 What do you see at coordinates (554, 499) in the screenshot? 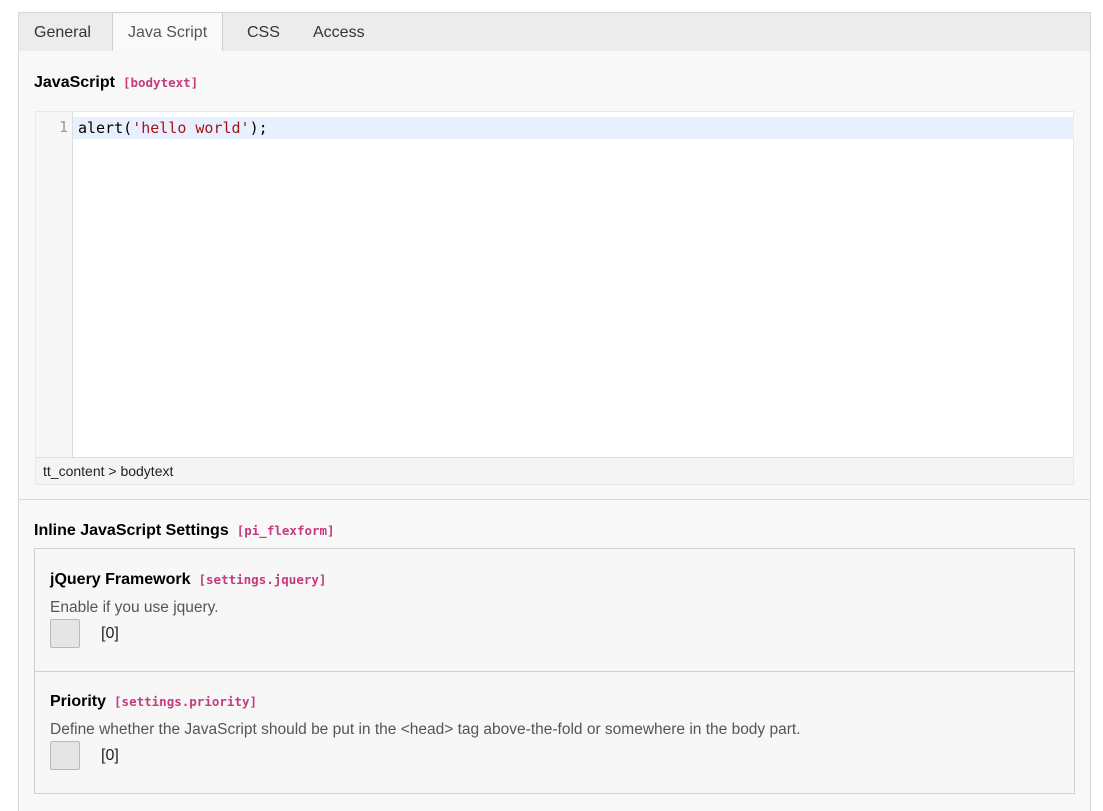
I see `section-divider` at bounding box center [554, 499].